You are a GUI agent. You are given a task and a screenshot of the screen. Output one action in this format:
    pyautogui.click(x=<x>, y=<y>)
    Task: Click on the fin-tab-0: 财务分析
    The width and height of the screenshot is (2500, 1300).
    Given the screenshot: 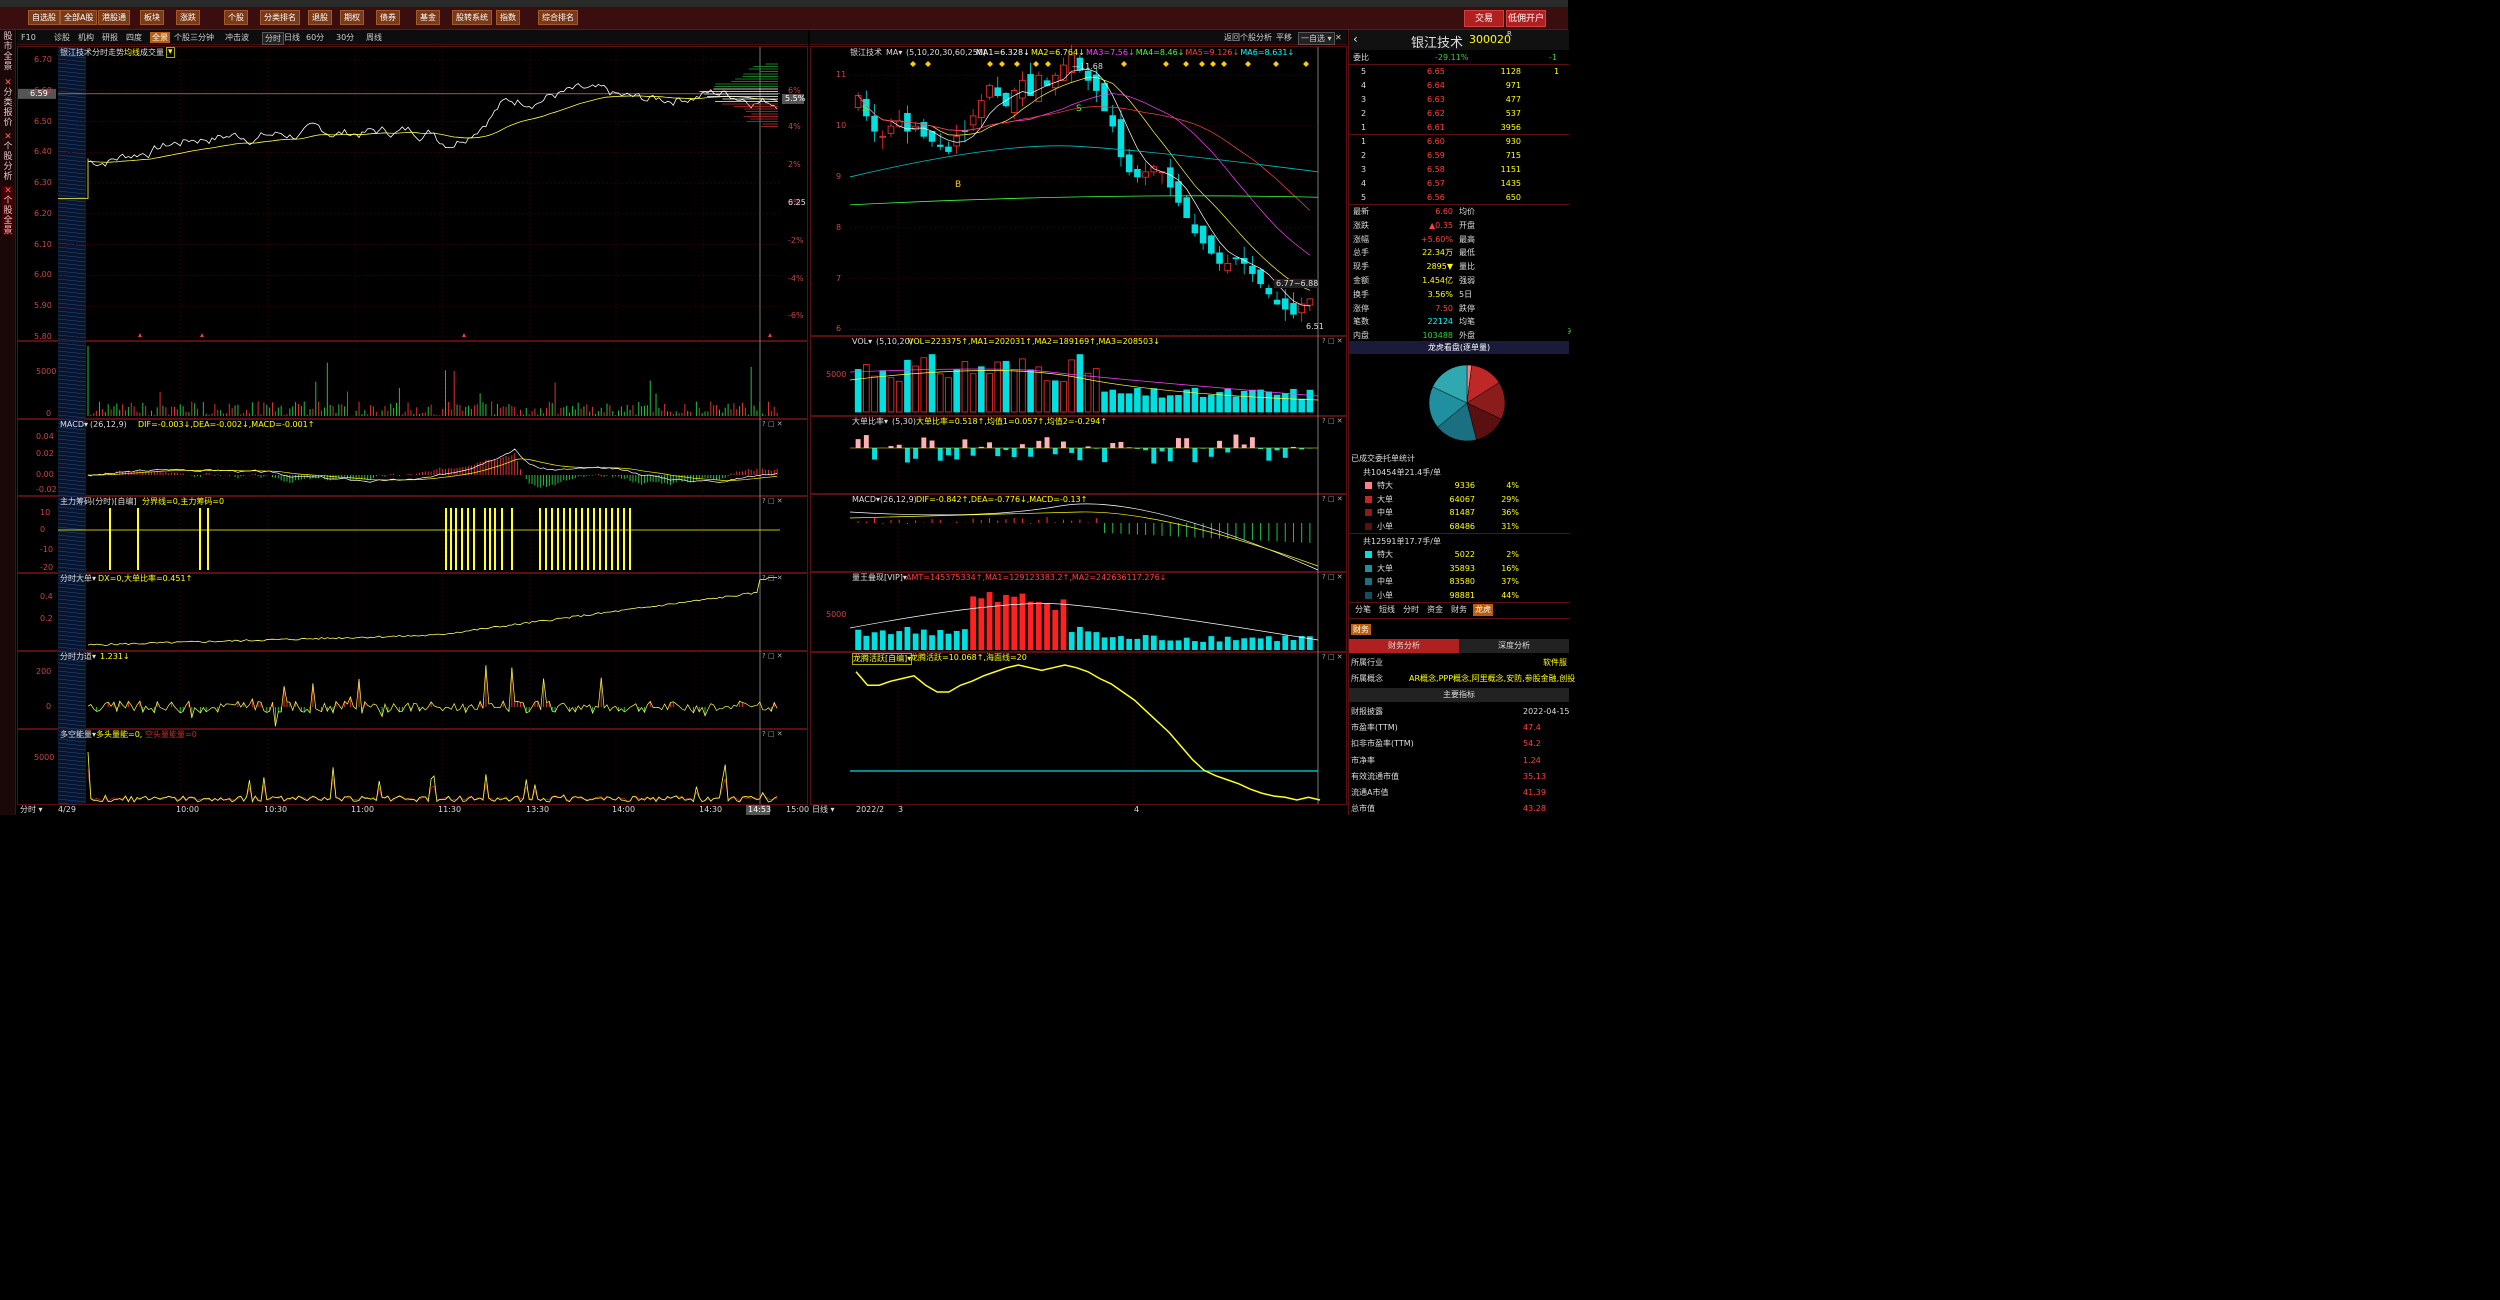 What is the action you would take?
    pyautogui.click(x=1404, y=646)
    